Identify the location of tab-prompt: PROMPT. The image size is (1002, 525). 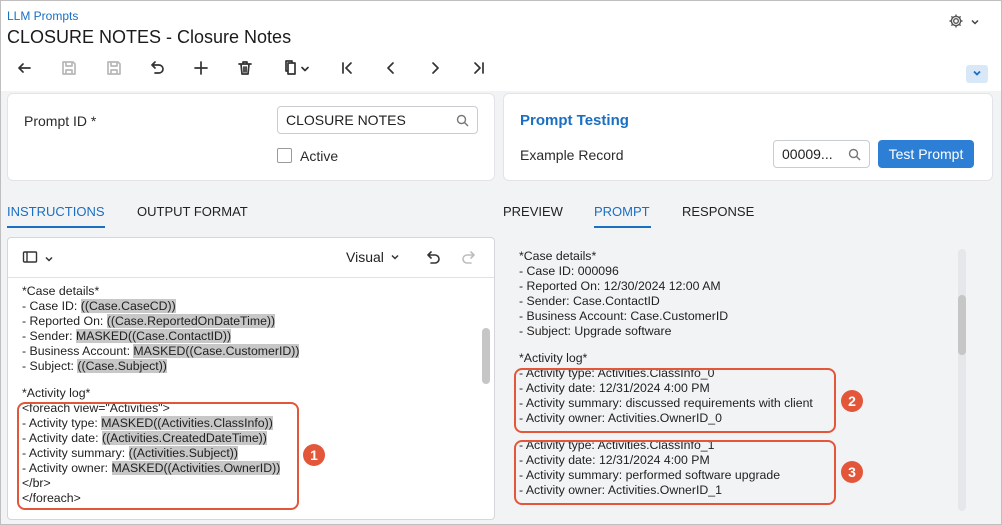
(622, 216).